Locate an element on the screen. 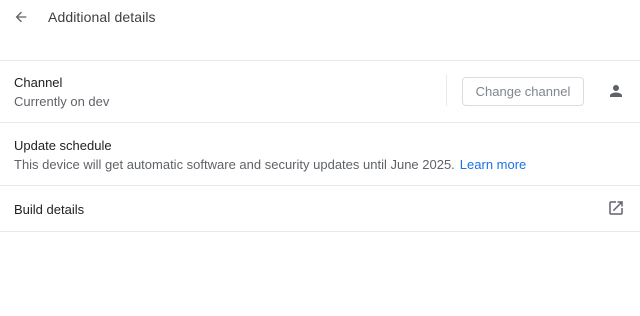 The height and width of the screenshot is (316, 640). arrow-back-icon is located at coordinates (21, 17).